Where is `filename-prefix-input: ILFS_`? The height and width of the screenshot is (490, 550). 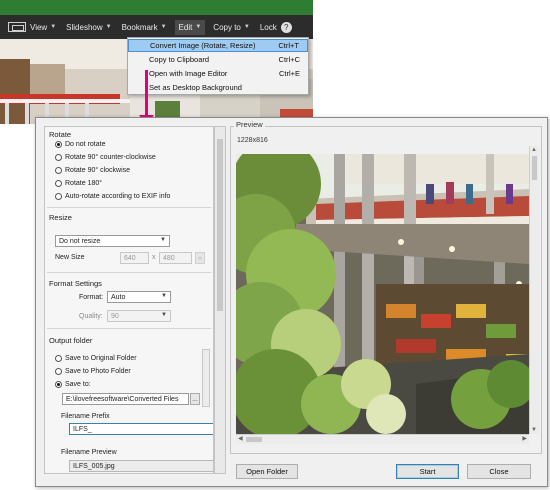
filename-prefix-input: ILFS_ is located at coordinates (141, 429).